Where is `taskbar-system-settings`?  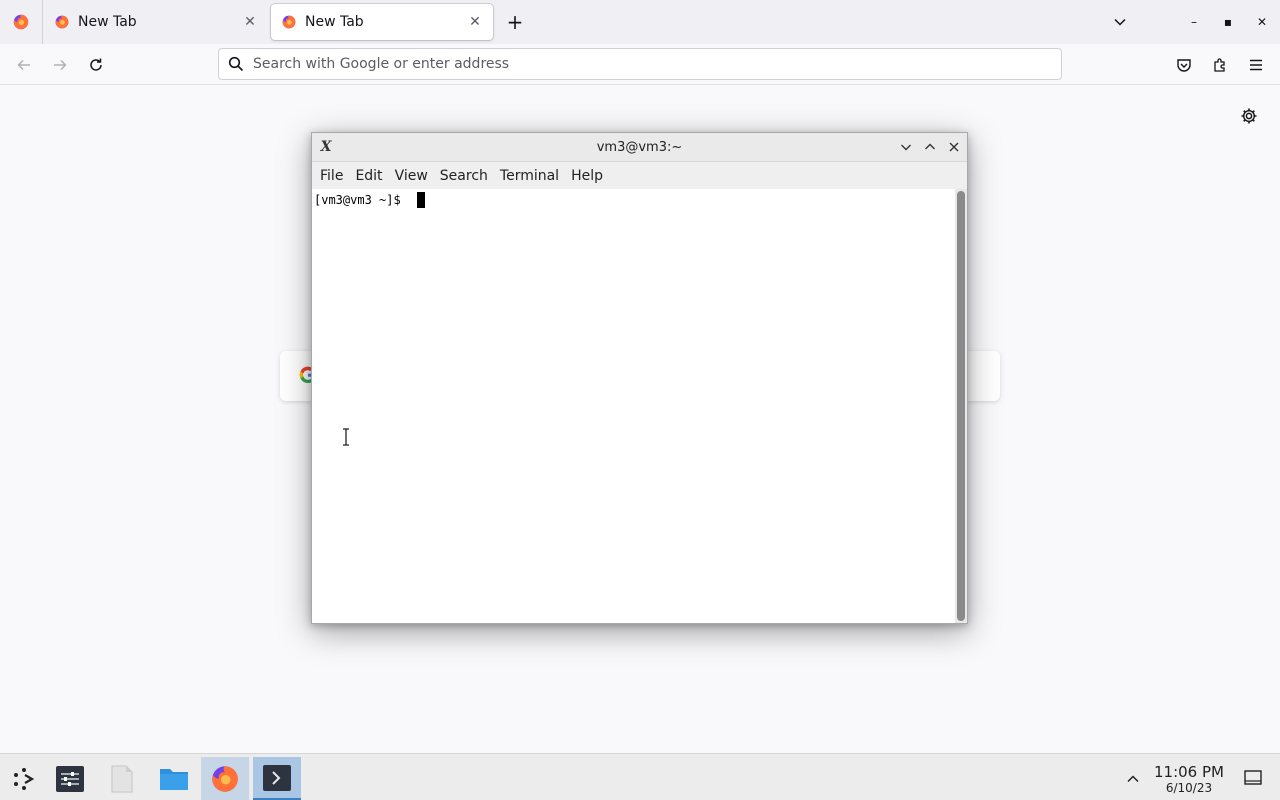 taskbar-system-settings is located at coordinates (70, 778).